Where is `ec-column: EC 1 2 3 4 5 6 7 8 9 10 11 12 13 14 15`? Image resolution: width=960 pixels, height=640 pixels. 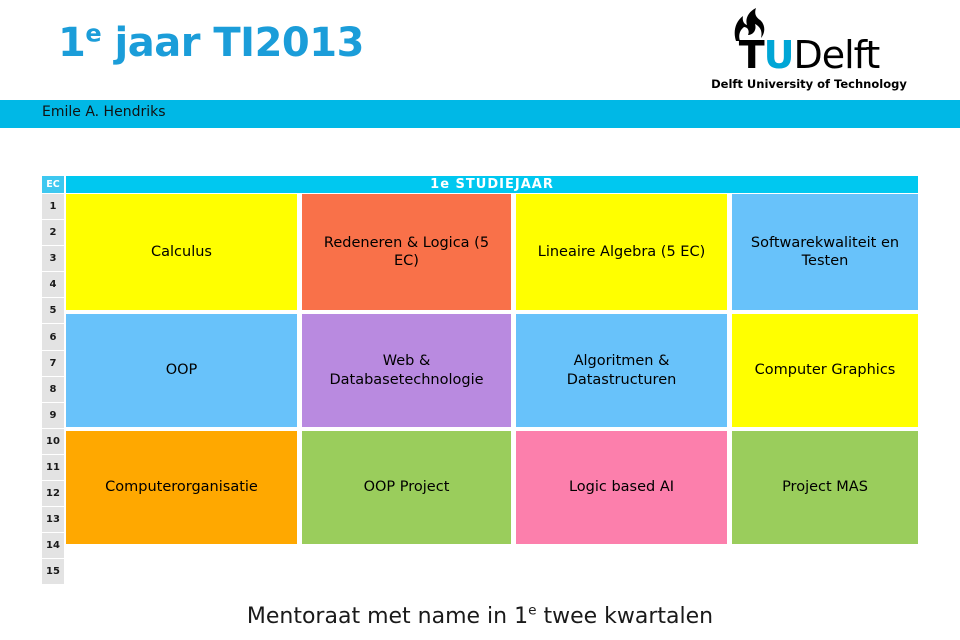 ec-column: EC 1 2 3 4 5 6 7 8 9 10 11 12 13 14 15 is located at coordinates (53, 380).